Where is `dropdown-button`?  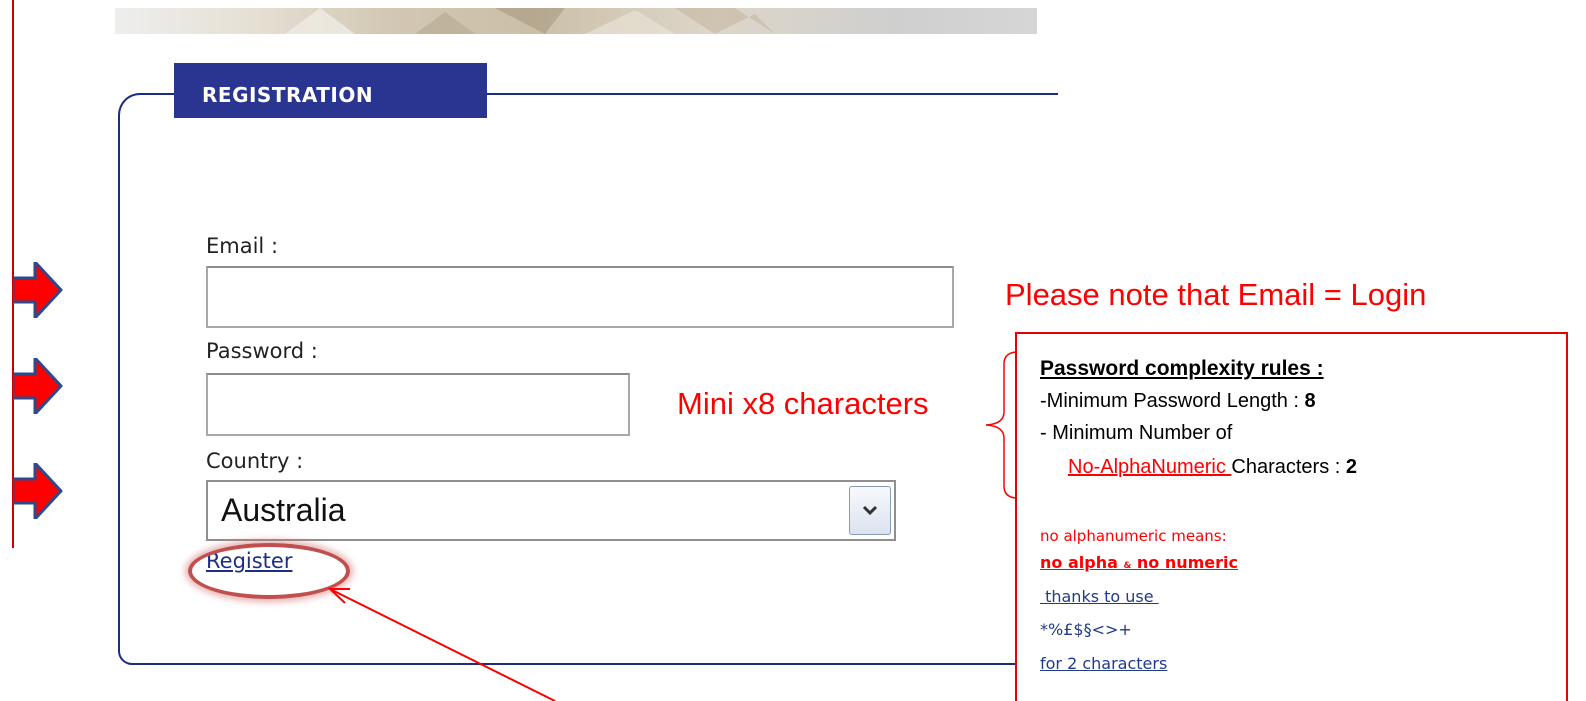 dropdown-button is located at coordinates (870, 510).